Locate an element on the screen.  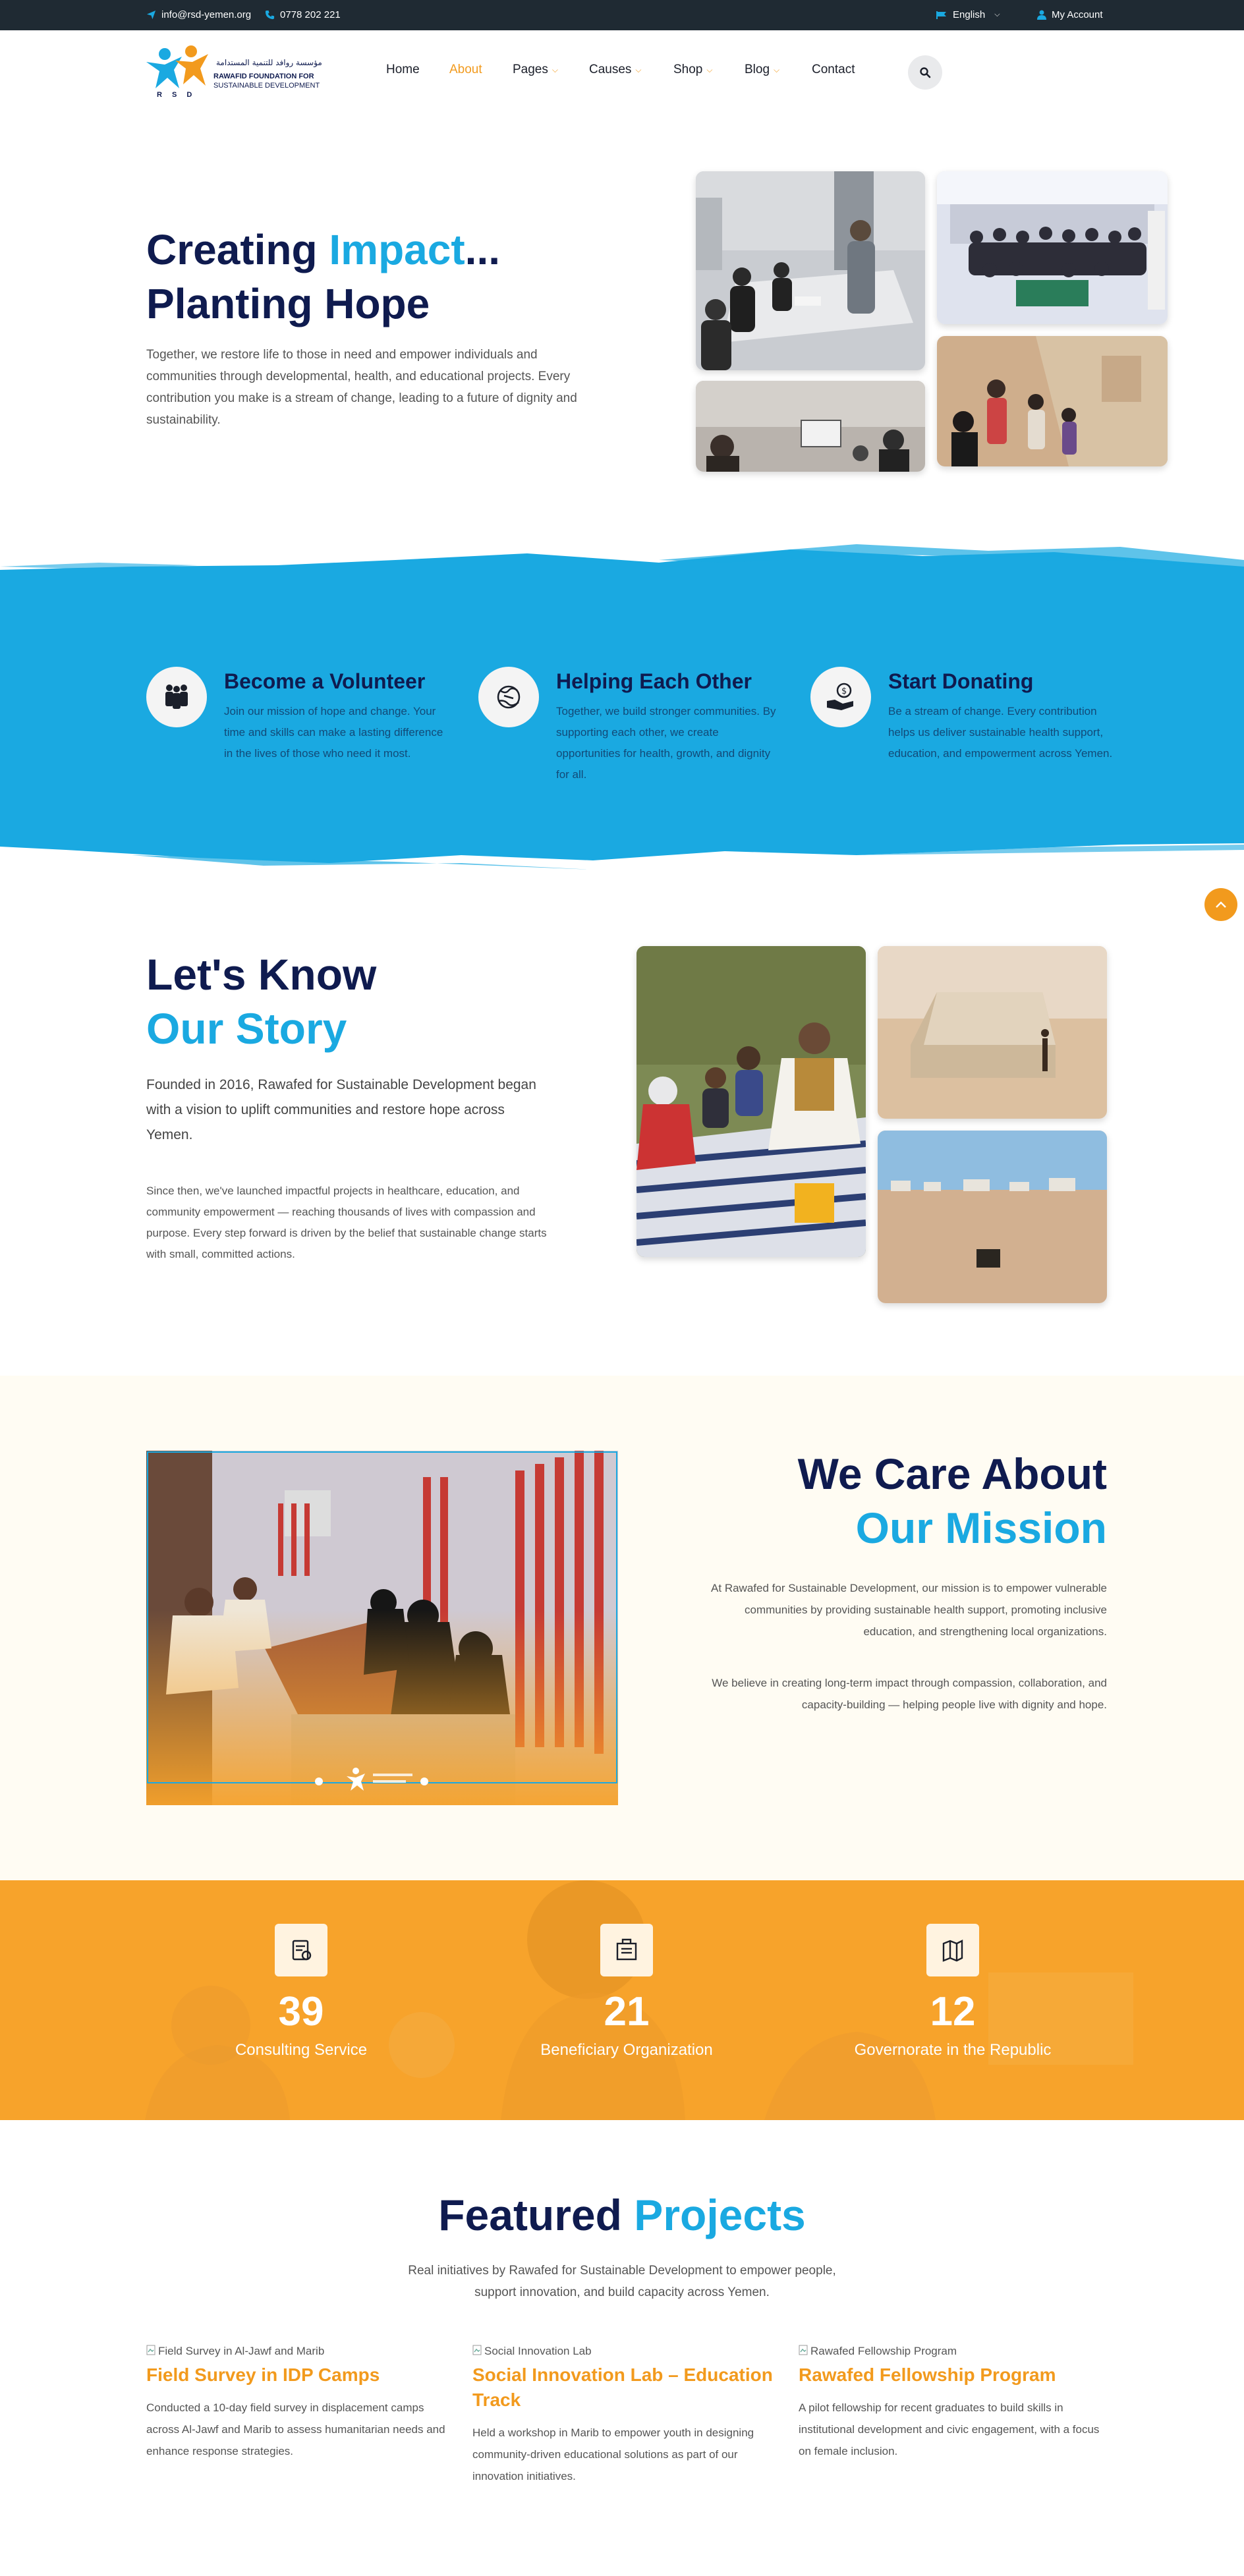
feature-title: Become a Volunteer is located at coordinates (325, 681).